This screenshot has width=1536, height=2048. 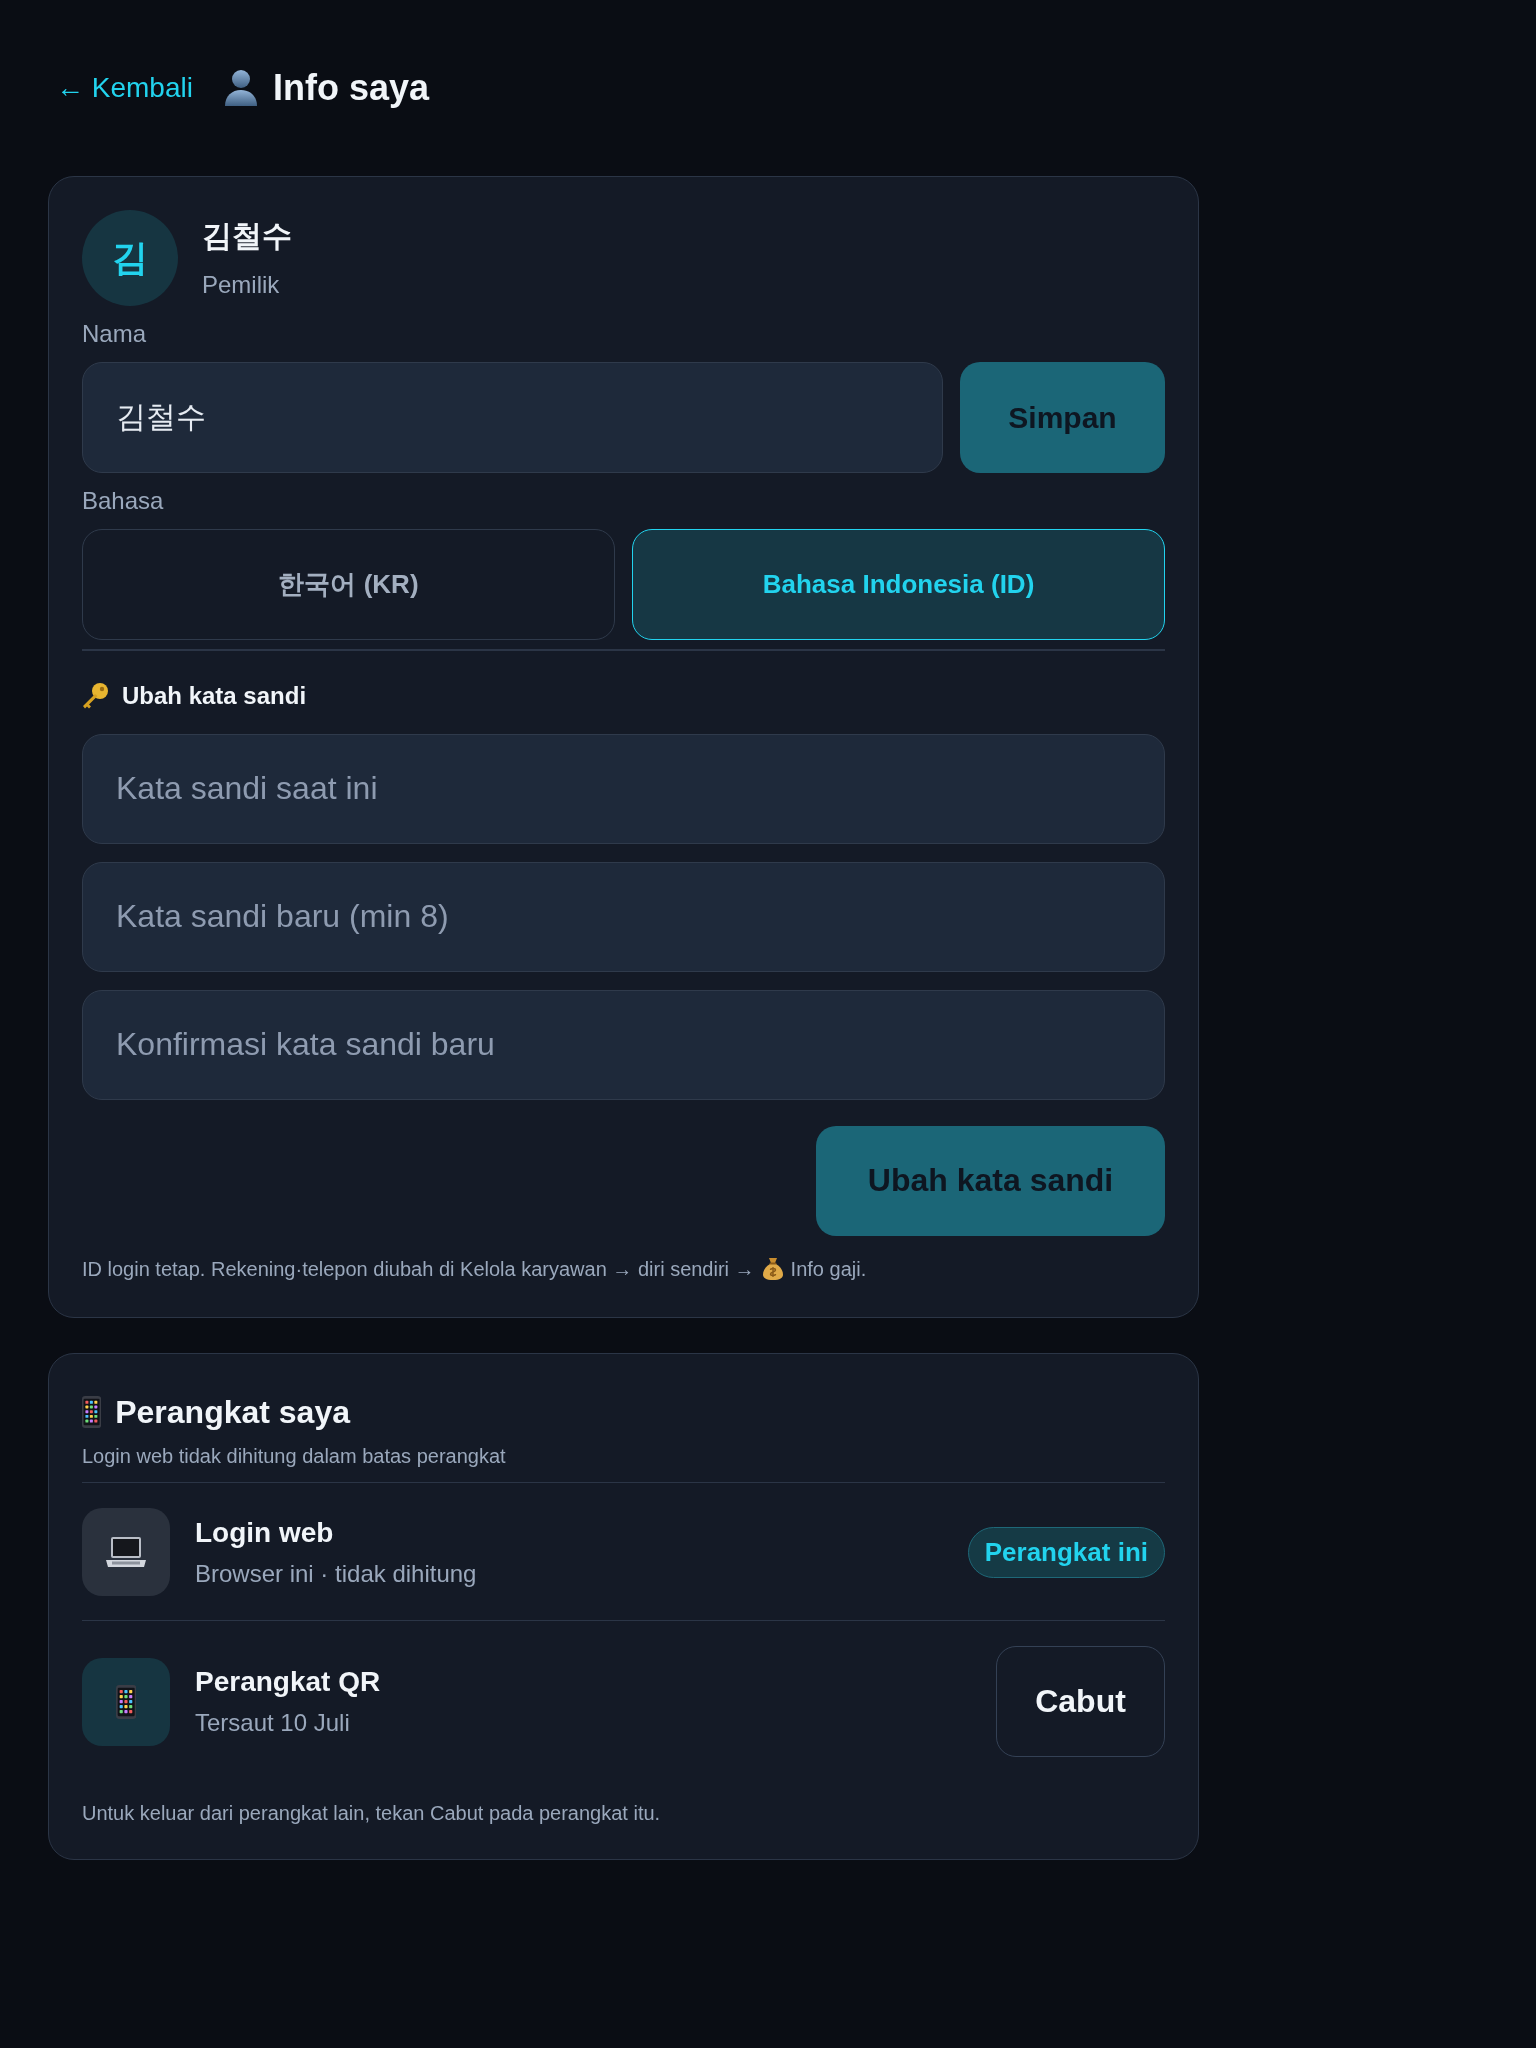 What do you see at coordinates (350, 88) in the screenshot?
I see `page-title: Info saya` at bounding box center [350, 88].